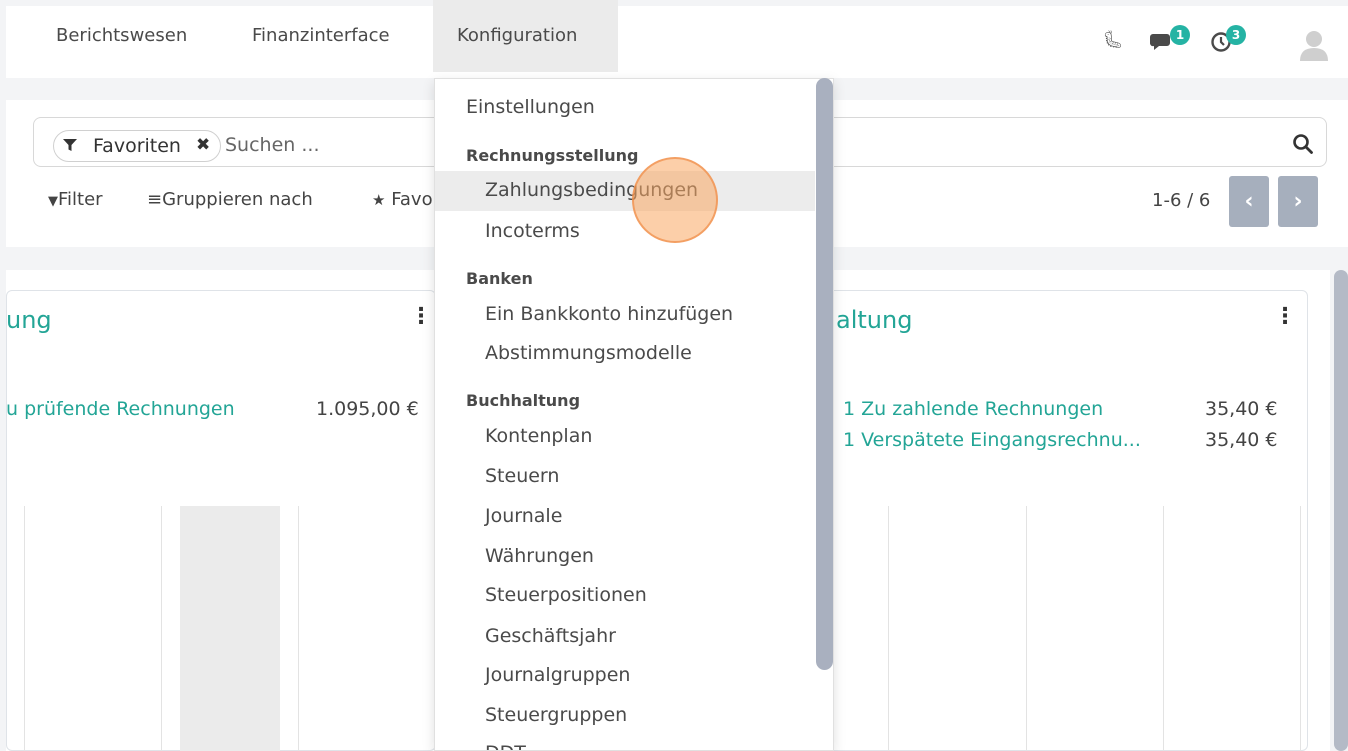  What do you see at coordinates (824, 374) in the screenshot?
I see `dropdown-scrollbar` at bounding box center [824, 374].